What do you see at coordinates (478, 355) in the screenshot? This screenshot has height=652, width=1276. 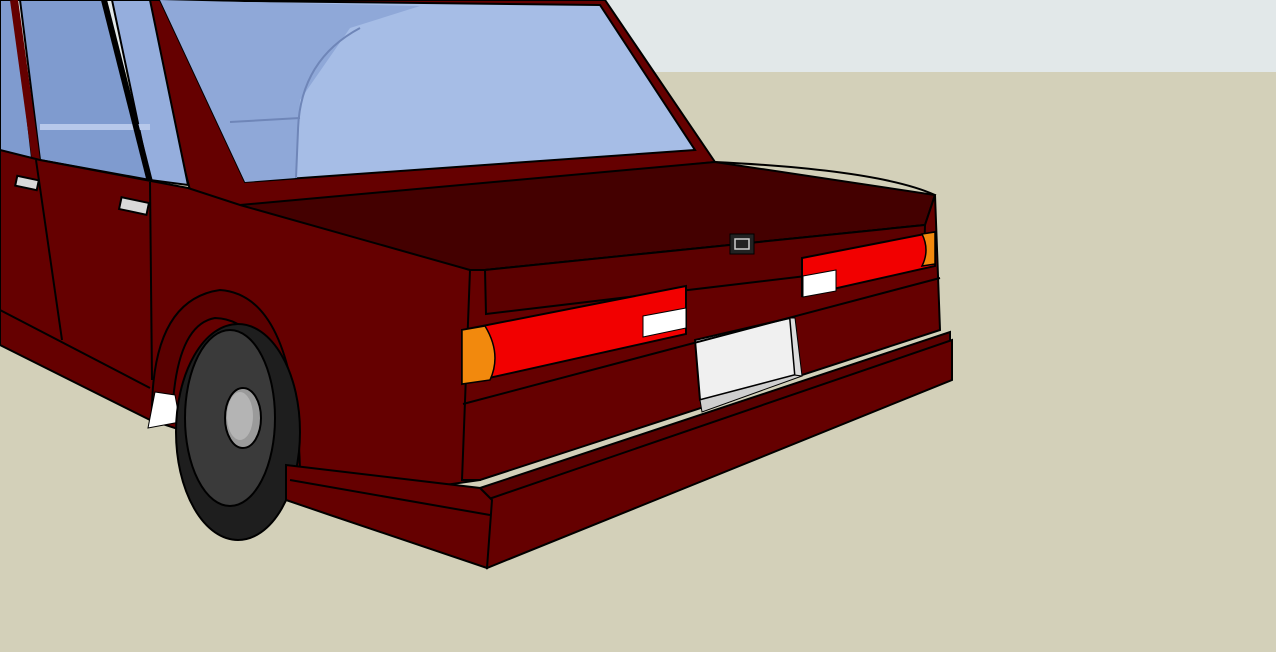 I see `left-turn-signal` at bounding box center [478, 355].